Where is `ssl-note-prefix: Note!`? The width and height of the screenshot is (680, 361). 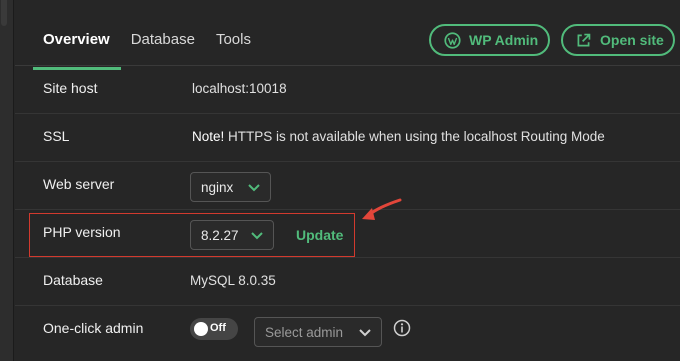 ssl-note-prefix: Note! is located at coordinates (208, 136).